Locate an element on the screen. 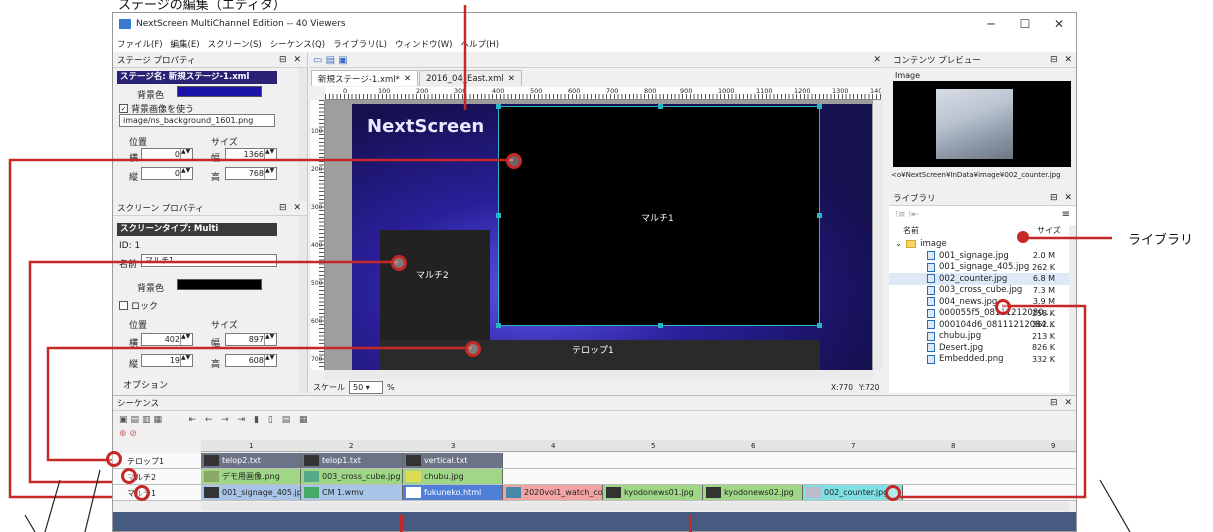  editor-tab-strip: 新規ステージ-1.xml* ✕ 2016_04_East.xml ✕ is located at coordinates (416, 78).